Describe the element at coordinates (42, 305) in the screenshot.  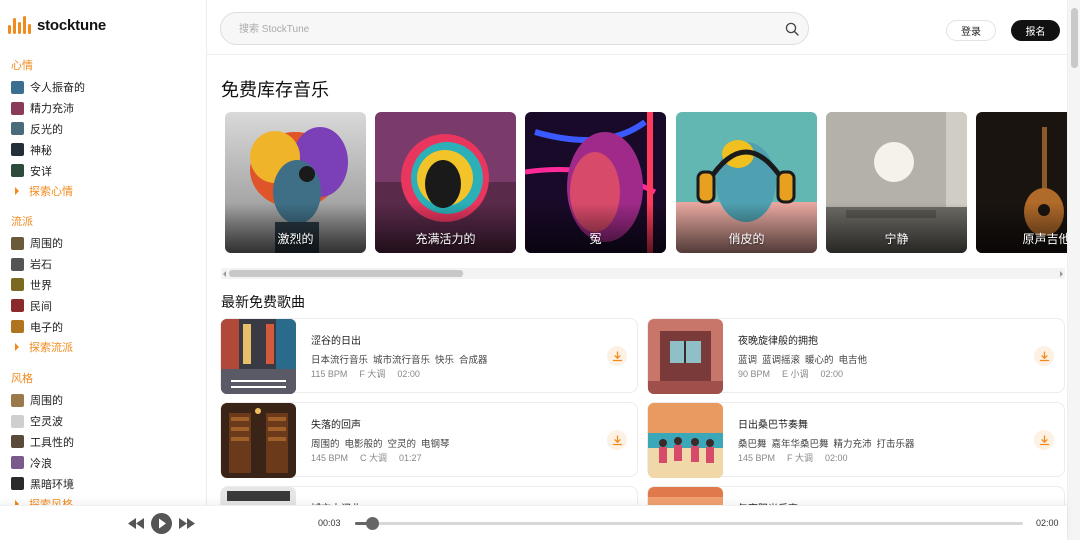
I see `sidebar-item: 民间` at that location.